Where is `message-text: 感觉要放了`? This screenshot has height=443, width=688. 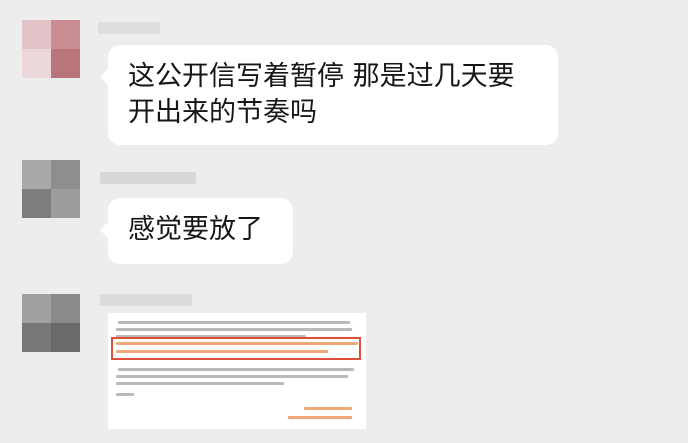 message-text: 感觉要放了 is located at coordinates (195, 229).